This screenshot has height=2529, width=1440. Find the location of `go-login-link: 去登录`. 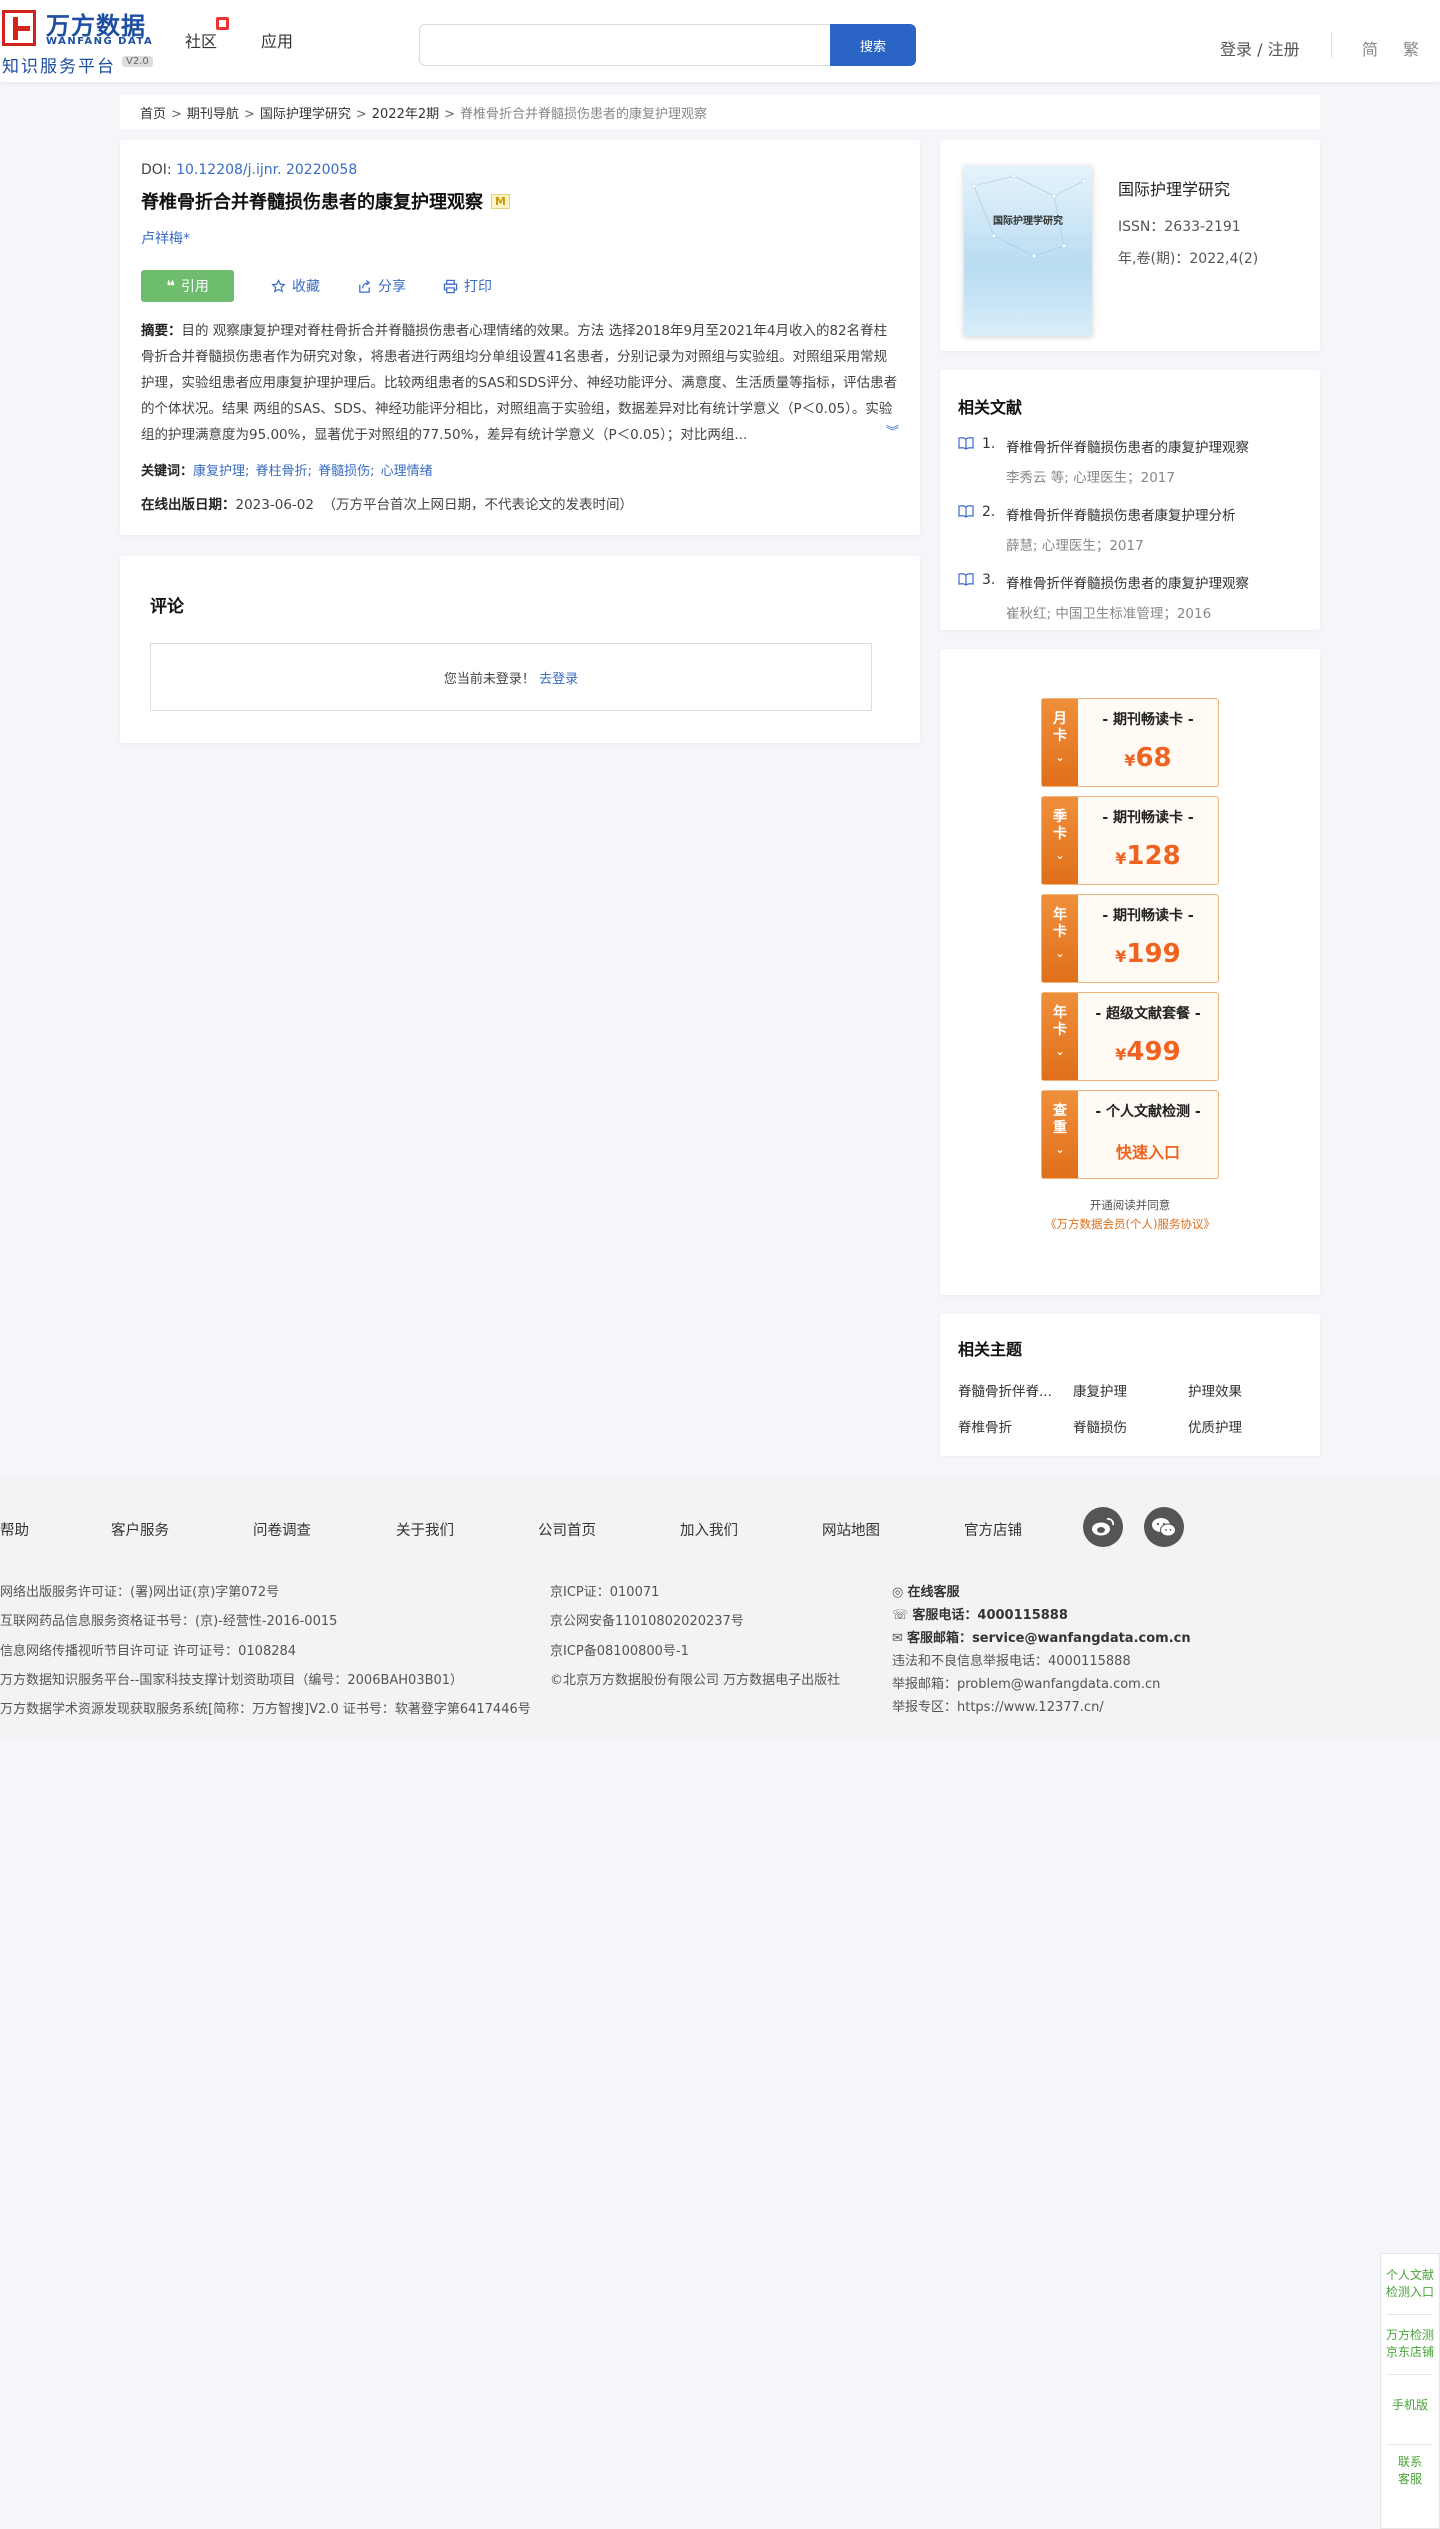

go-login-link: 去登录 is located at coordinates (558, 677).